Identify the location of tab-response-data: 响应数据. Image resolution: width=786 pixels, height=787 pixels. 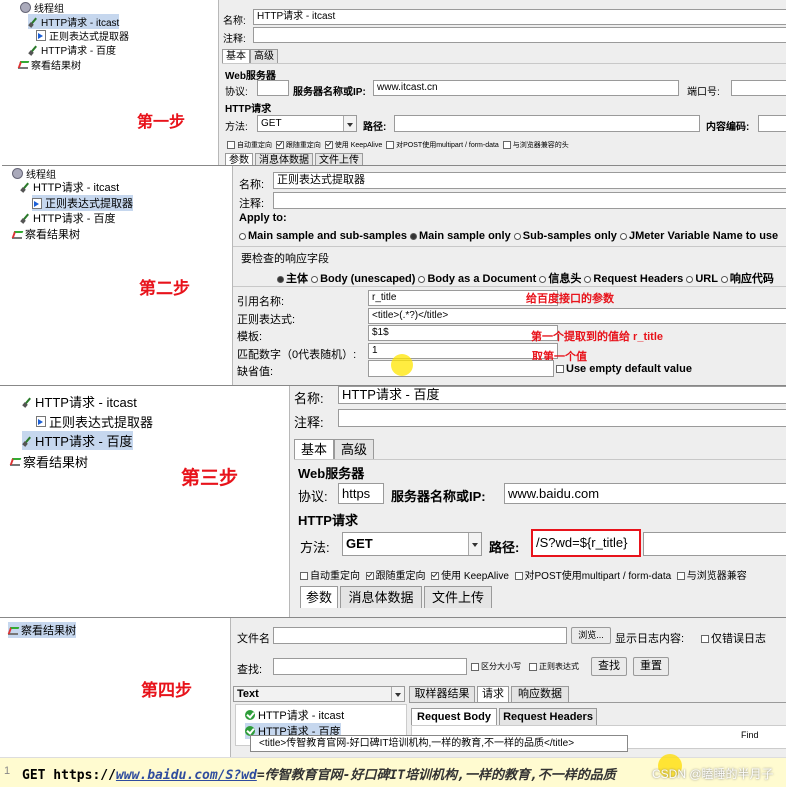
(540, 694).